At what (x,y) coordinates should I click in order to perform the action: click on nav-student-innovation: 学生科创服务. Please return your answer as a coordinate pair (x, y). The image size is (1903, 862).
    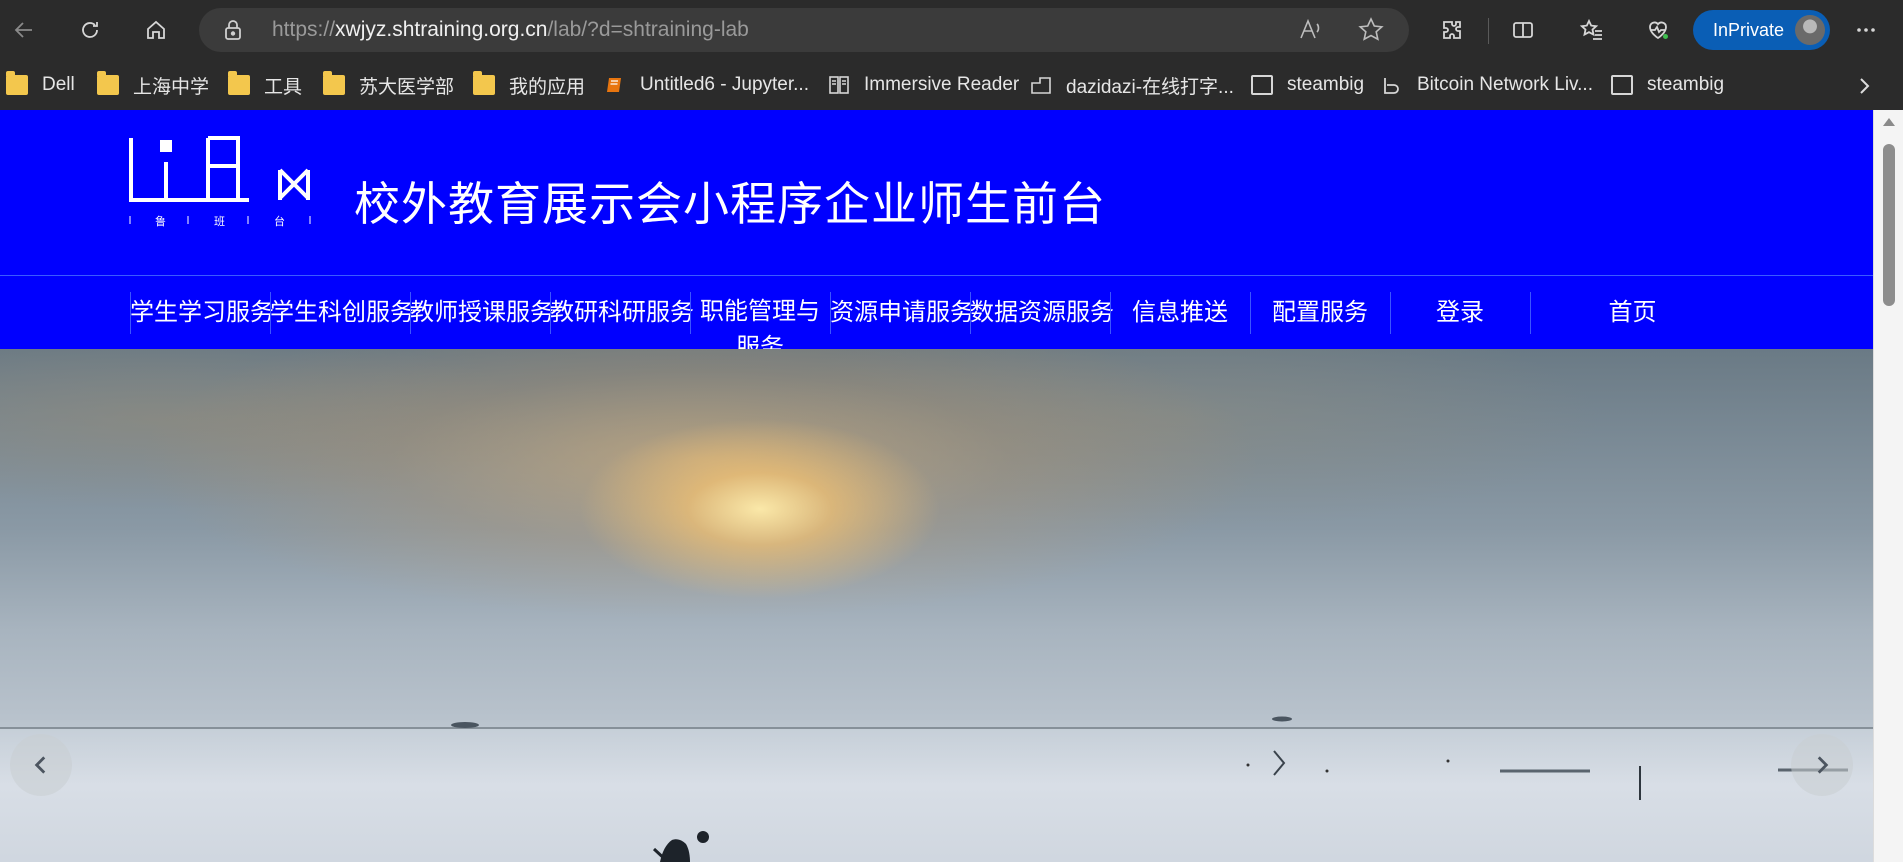
    Looking at the image, I should click on (342, 312).